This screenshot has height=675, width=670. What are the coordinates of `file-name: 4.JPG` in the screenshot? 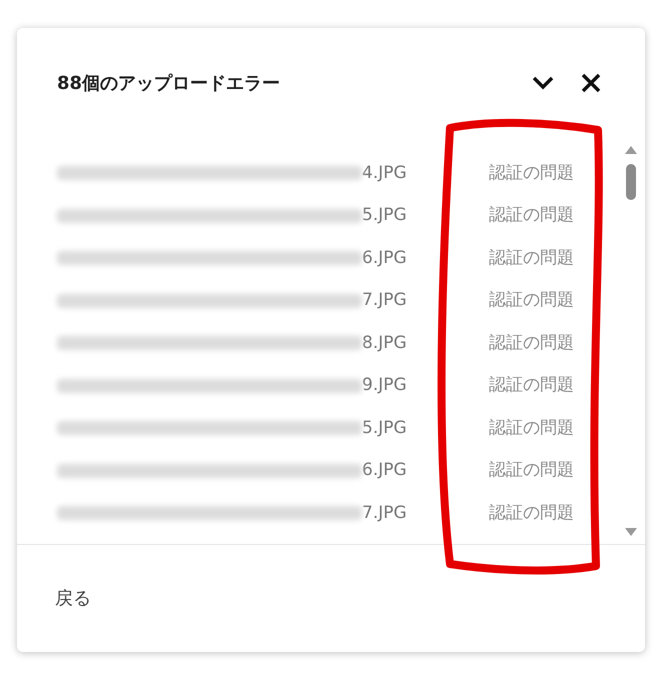 It's located at (385, 173).